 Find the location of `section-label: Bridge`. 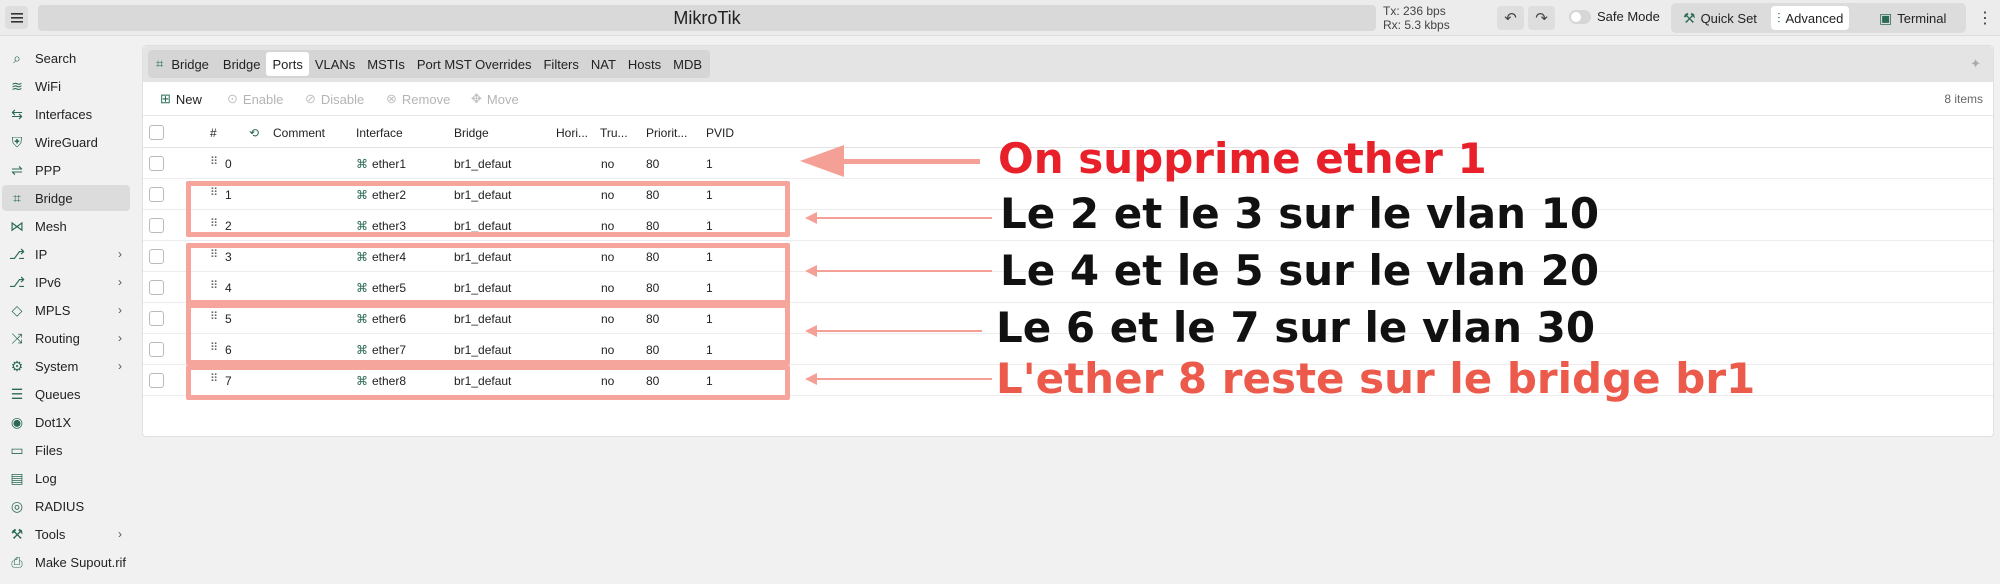

section-label: Bridge is located at coordinates (190, 64).